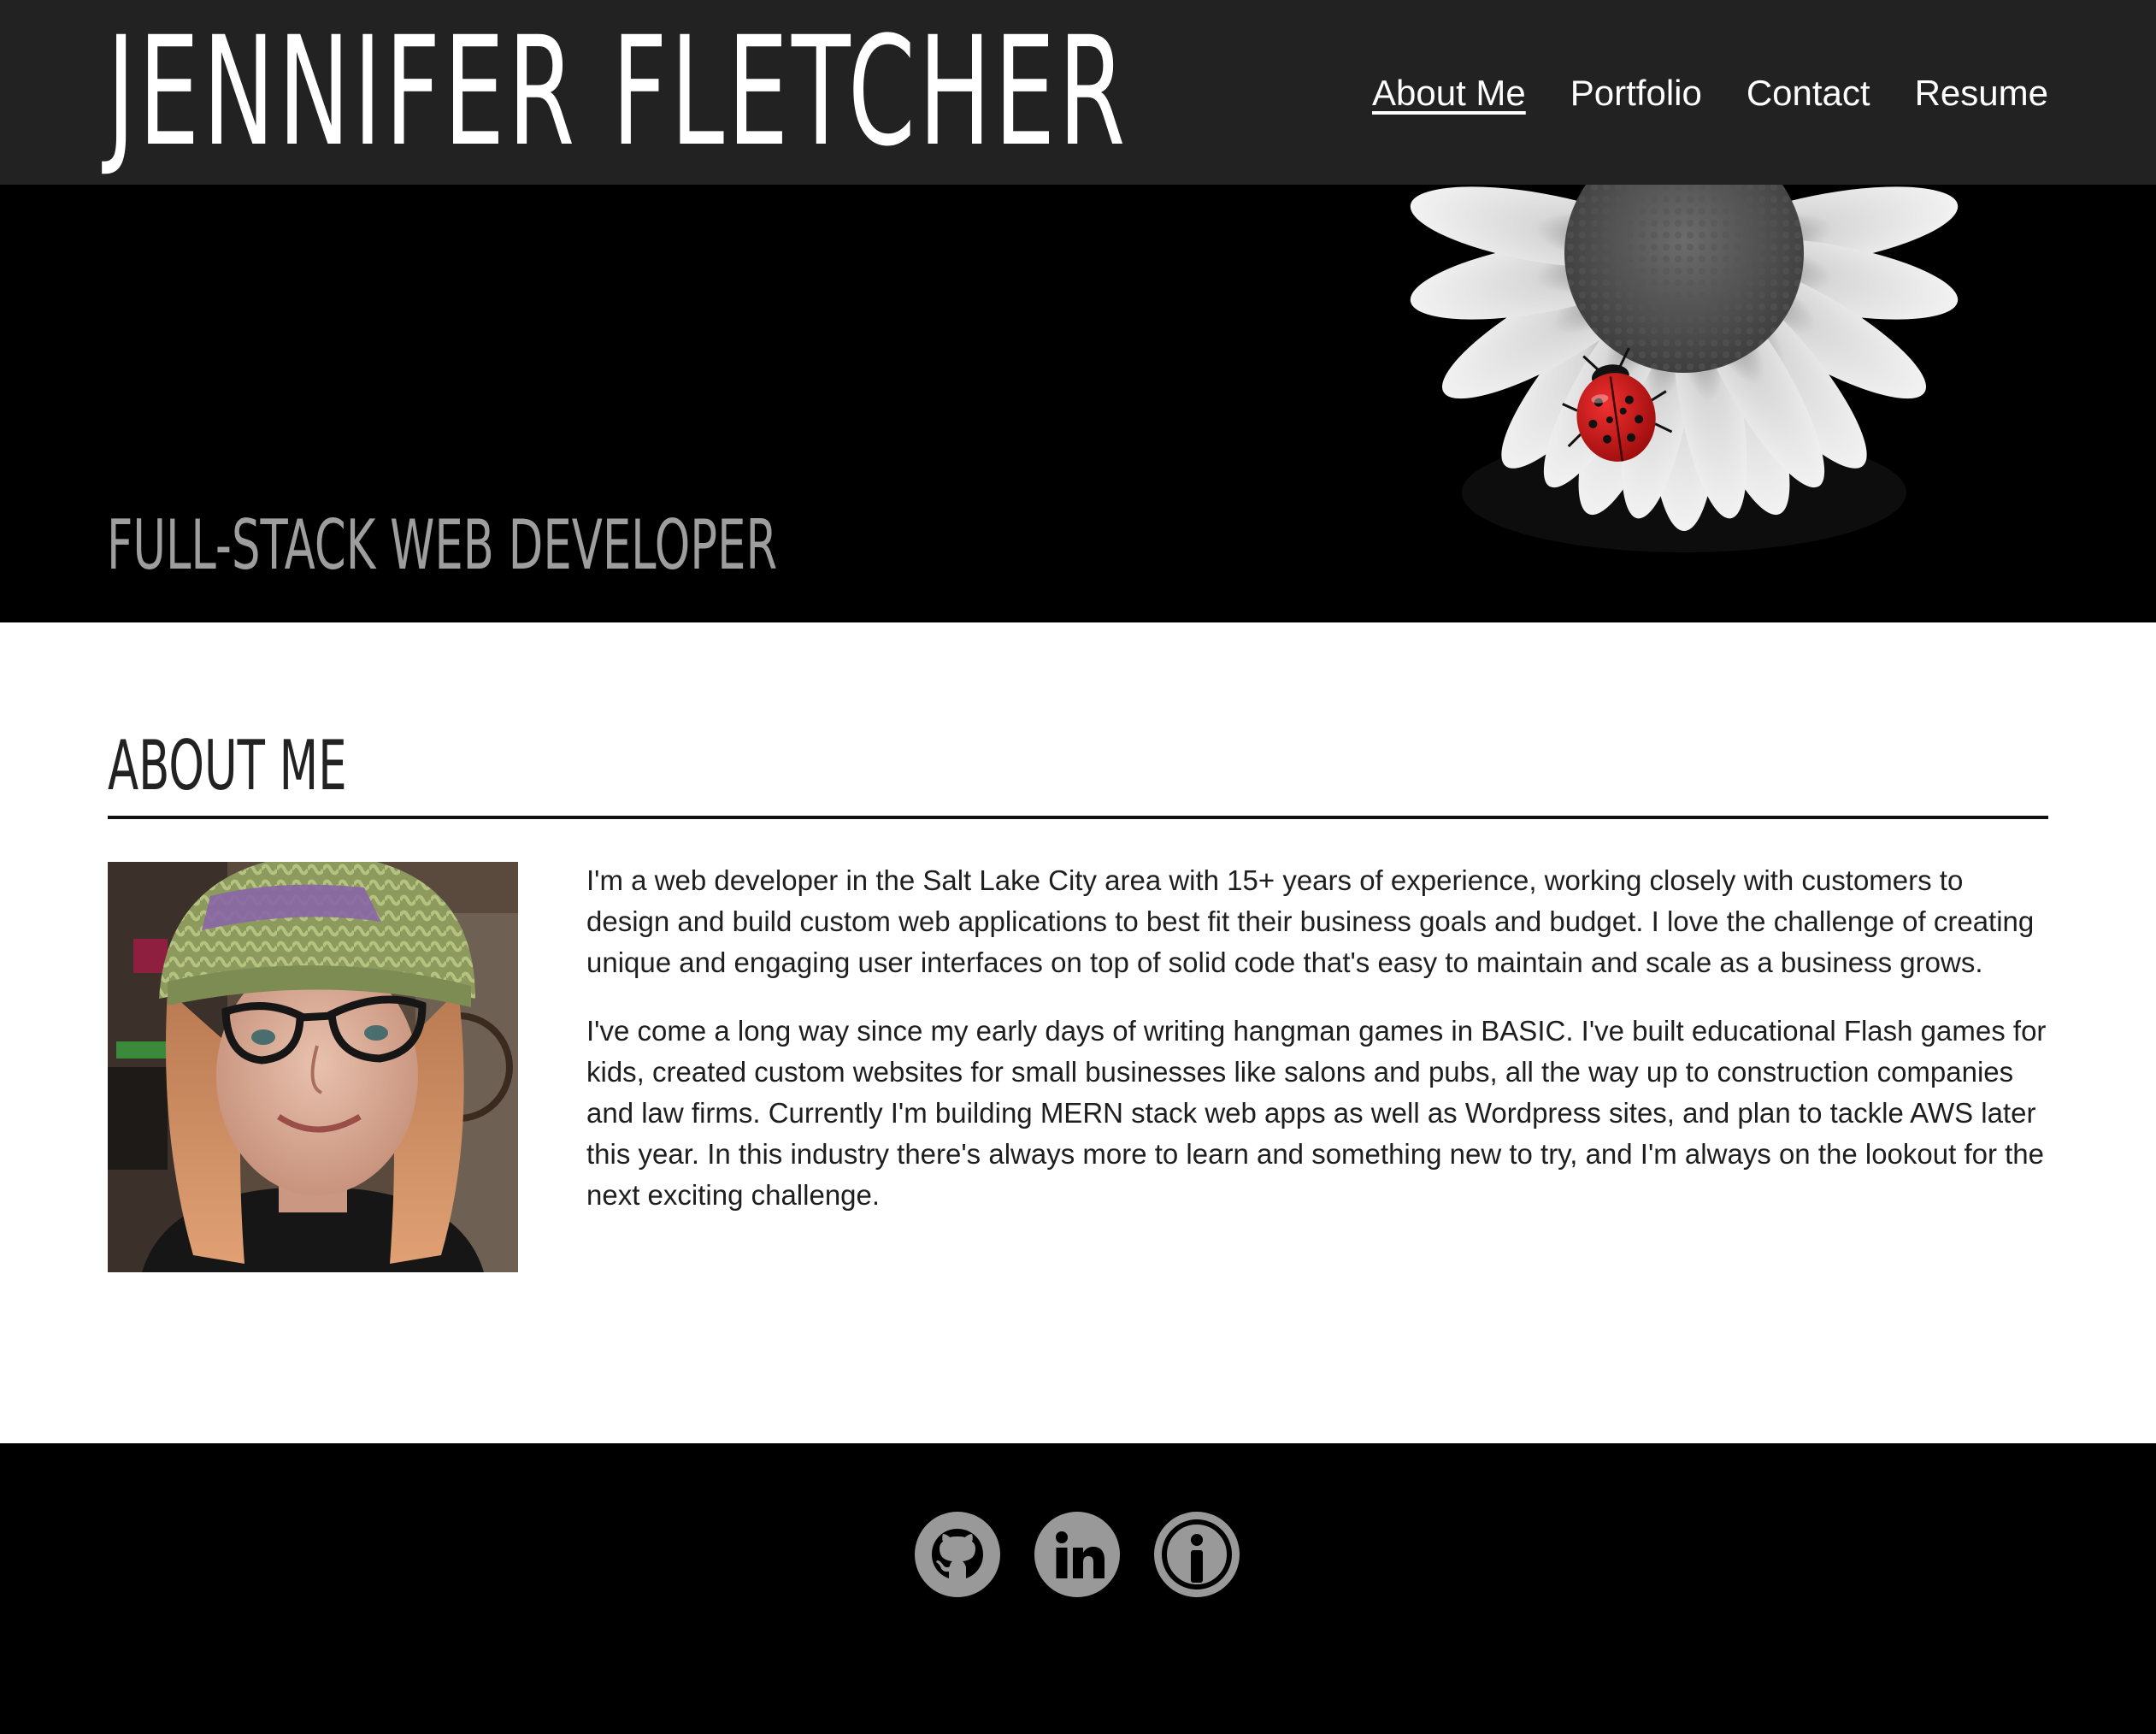  I want to click on social-links, so click(1077, 1554).